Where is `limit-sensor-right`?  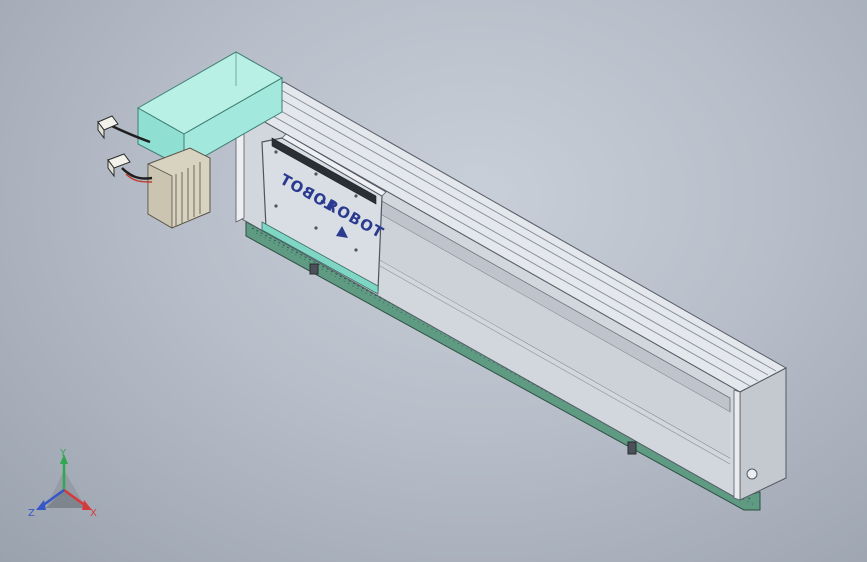 limit-sensor-right is located at coordinates (632, 448).